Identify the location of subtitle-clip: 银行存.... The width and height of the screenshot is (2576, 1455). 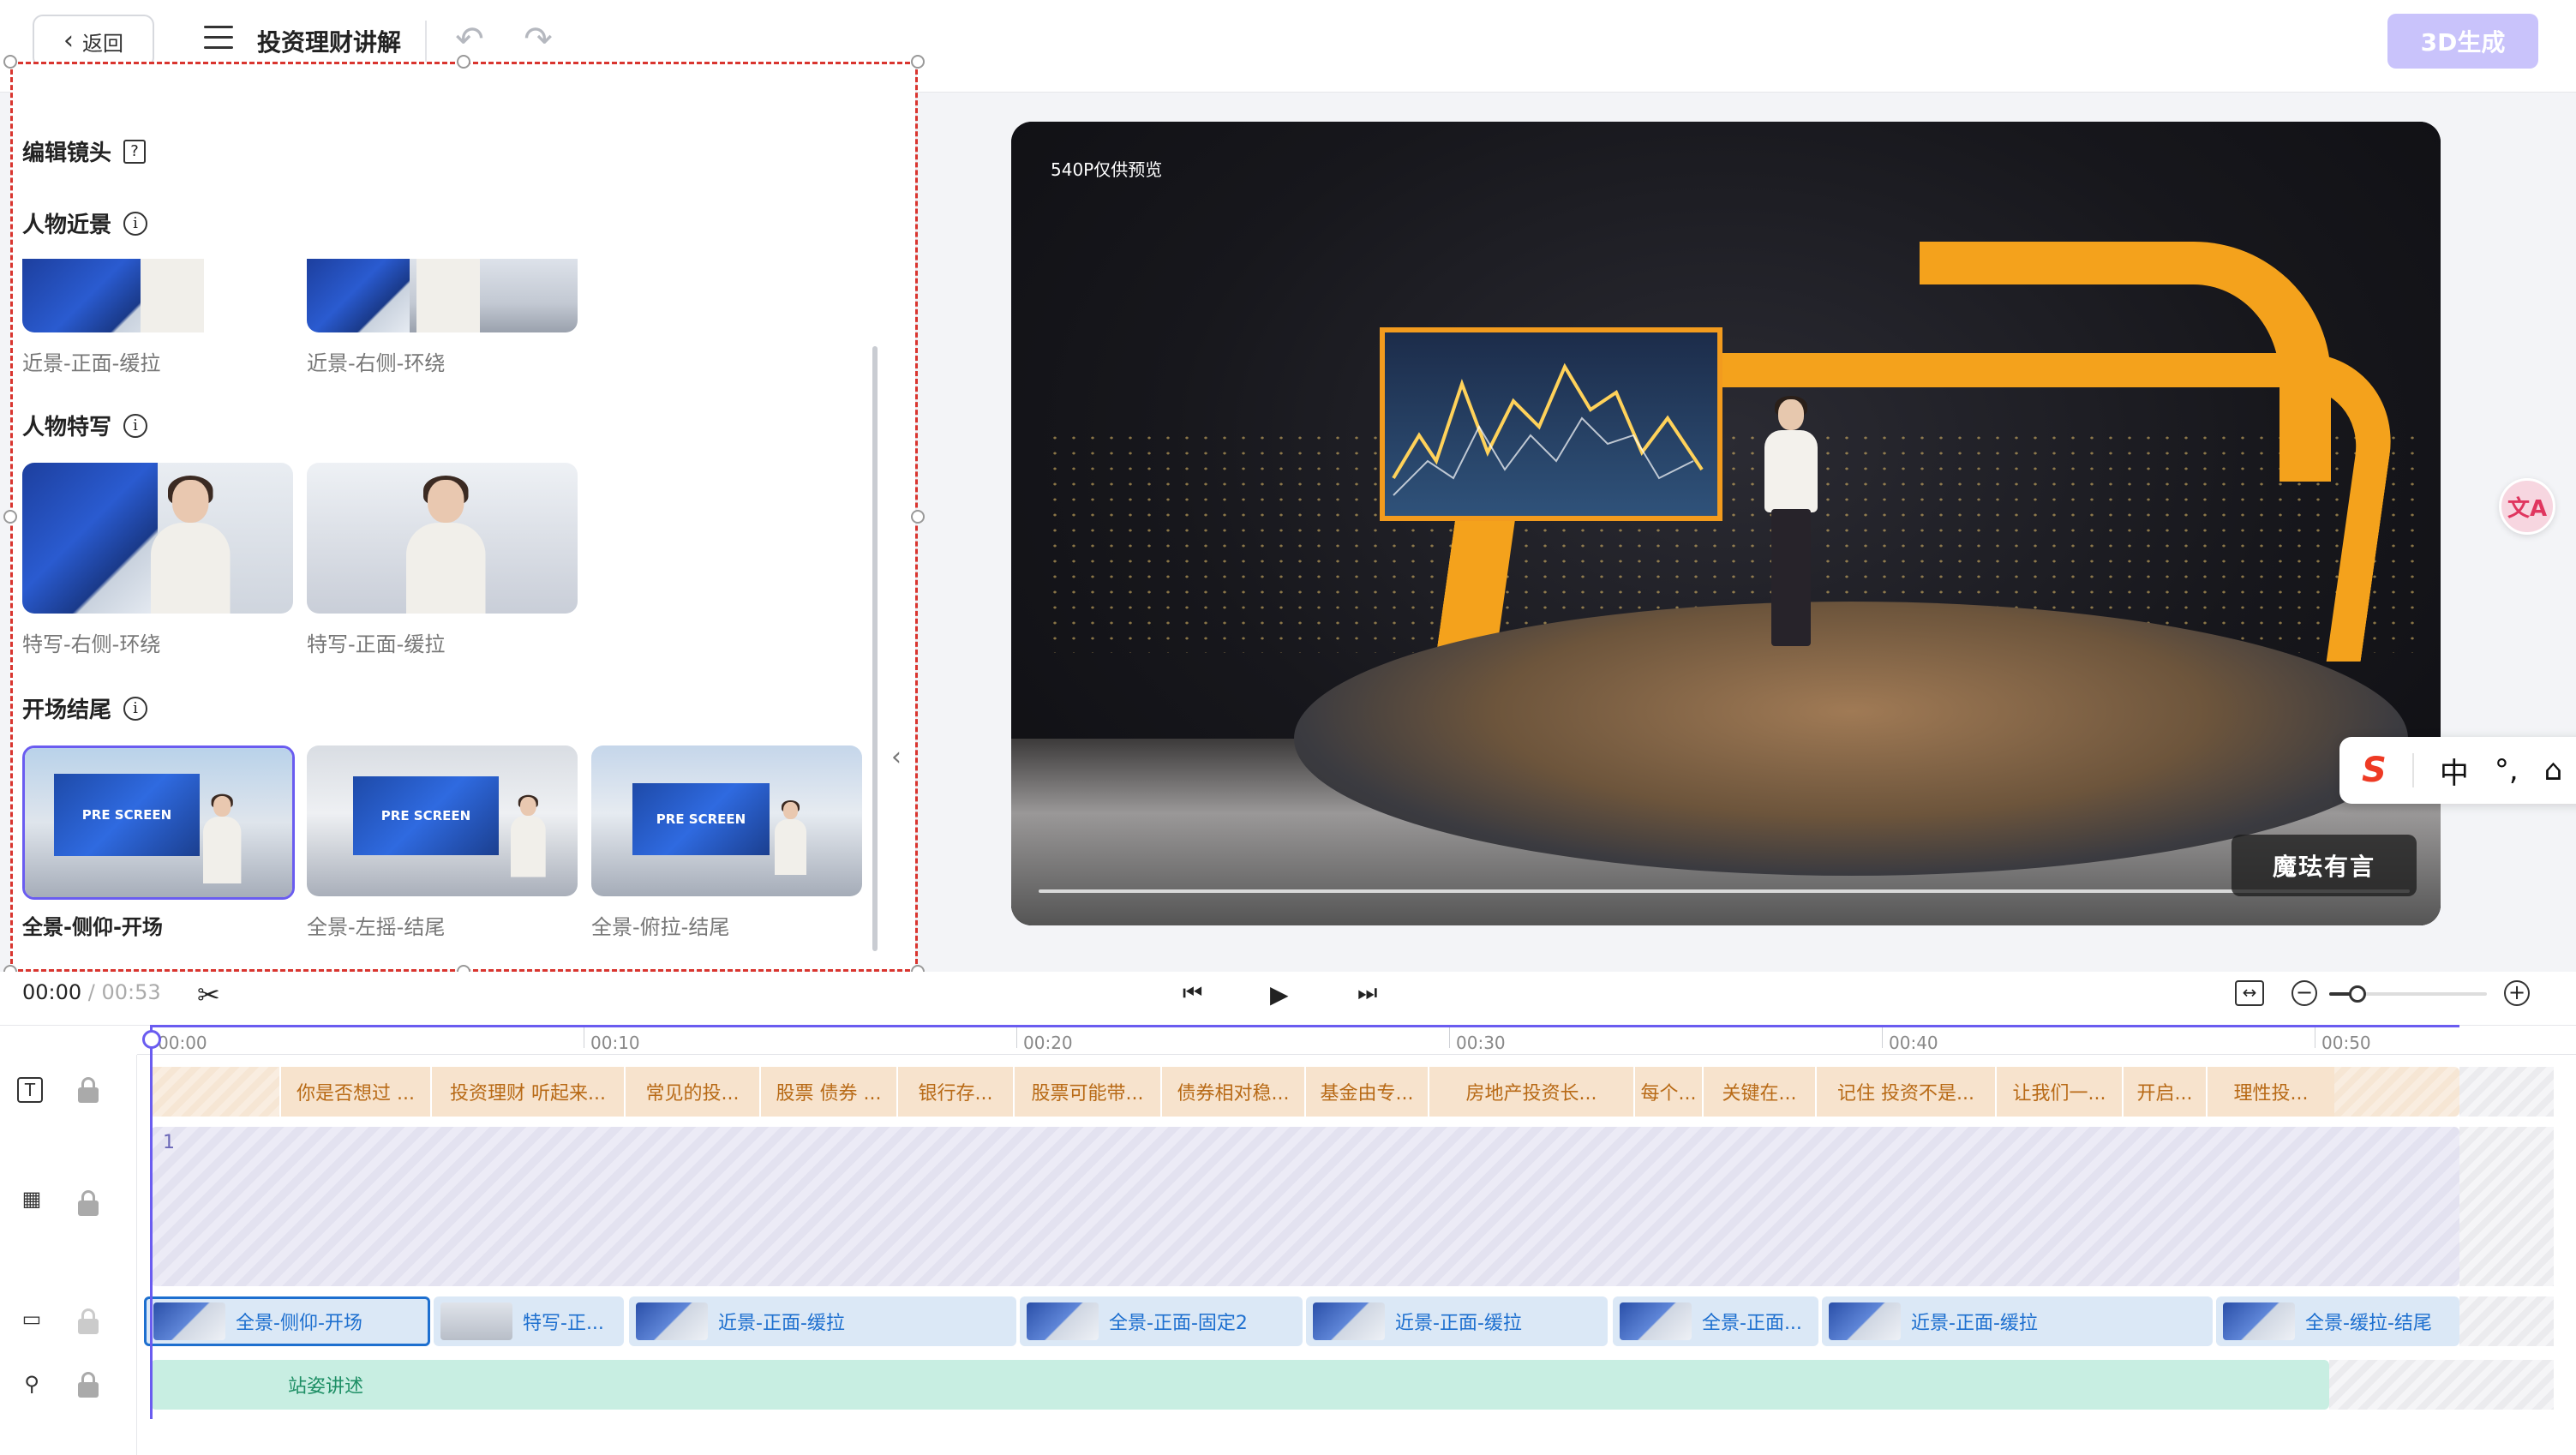
(954, 1092).